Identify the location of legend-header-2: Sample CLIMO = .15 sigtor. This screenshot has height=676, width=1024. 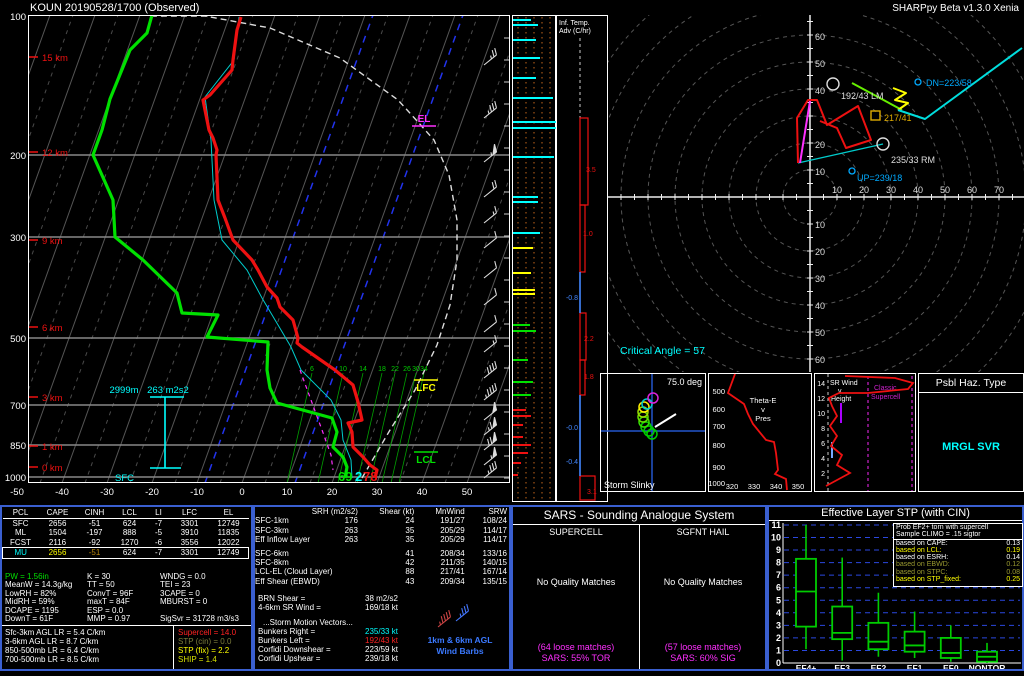
(958, 535).